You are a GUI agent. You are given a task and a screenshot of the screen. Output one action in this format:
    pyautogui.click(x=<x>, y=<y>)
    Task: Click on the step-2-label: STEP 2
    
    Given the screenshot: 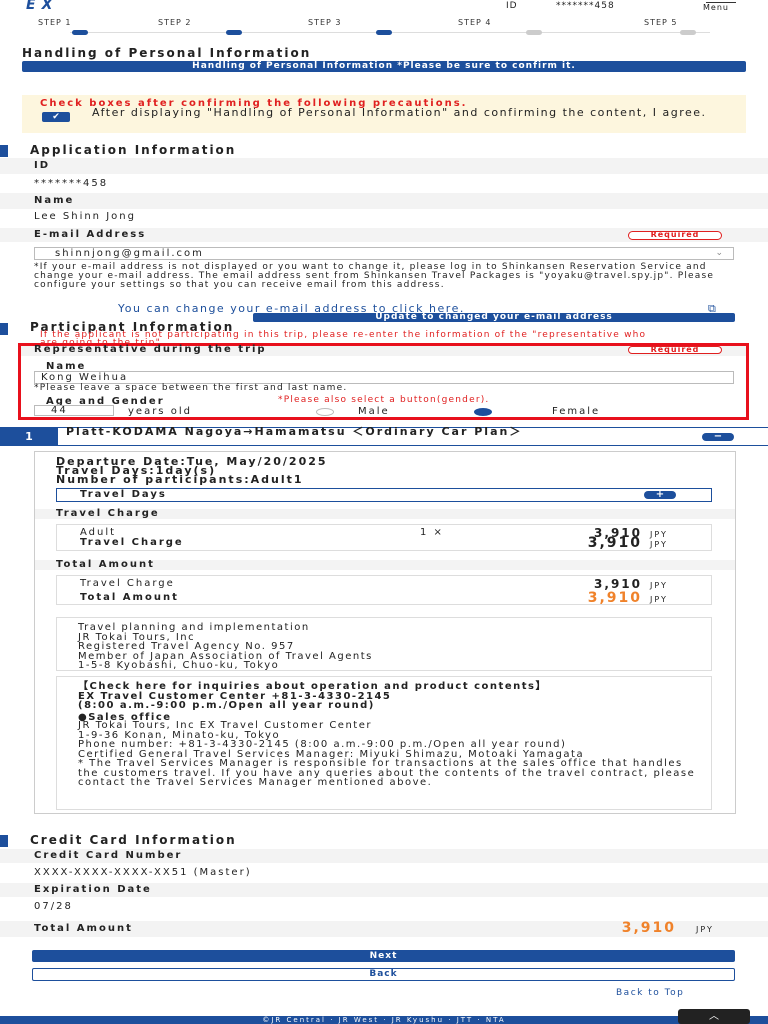 What is the action you would take?
    pyautogui.click(x=175, y=22)
    